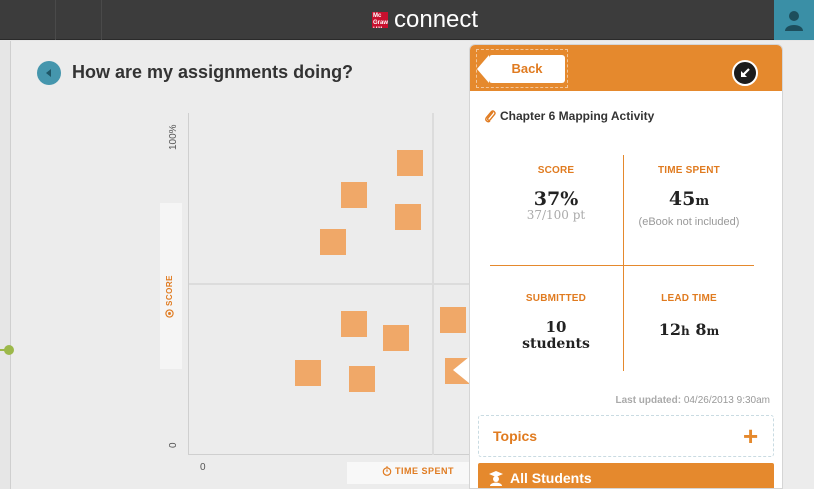  Describe the element at coordinates (213, 72) in the screenshot. I see `page-title: How are my assignments doing?` at that location.